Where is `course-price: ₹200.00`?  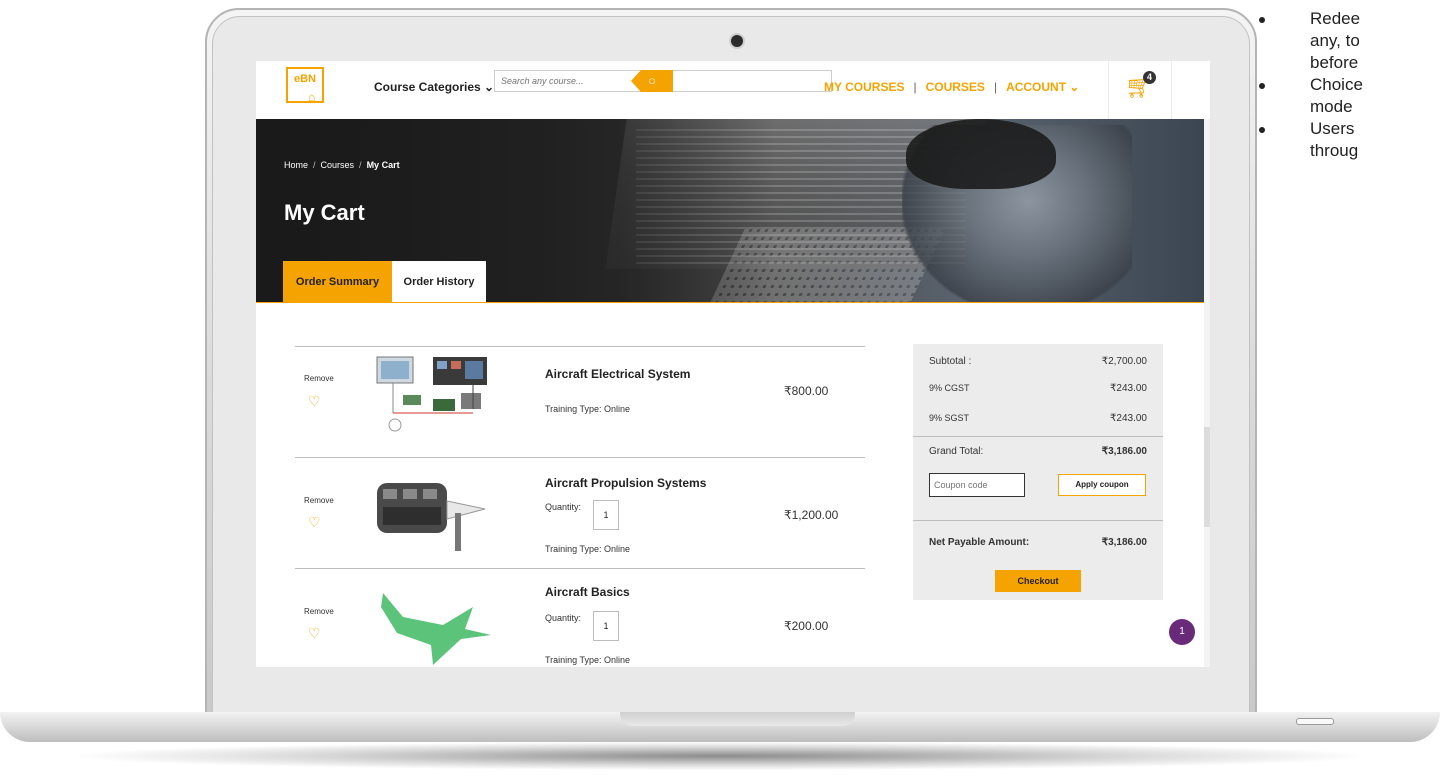 course-price: ₹200.00 is located at coordinates (806, 626).